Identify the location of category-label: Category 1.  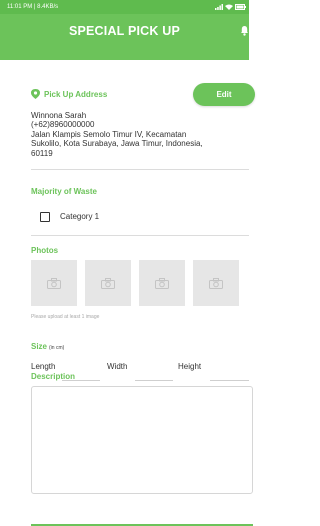
(79, 216).